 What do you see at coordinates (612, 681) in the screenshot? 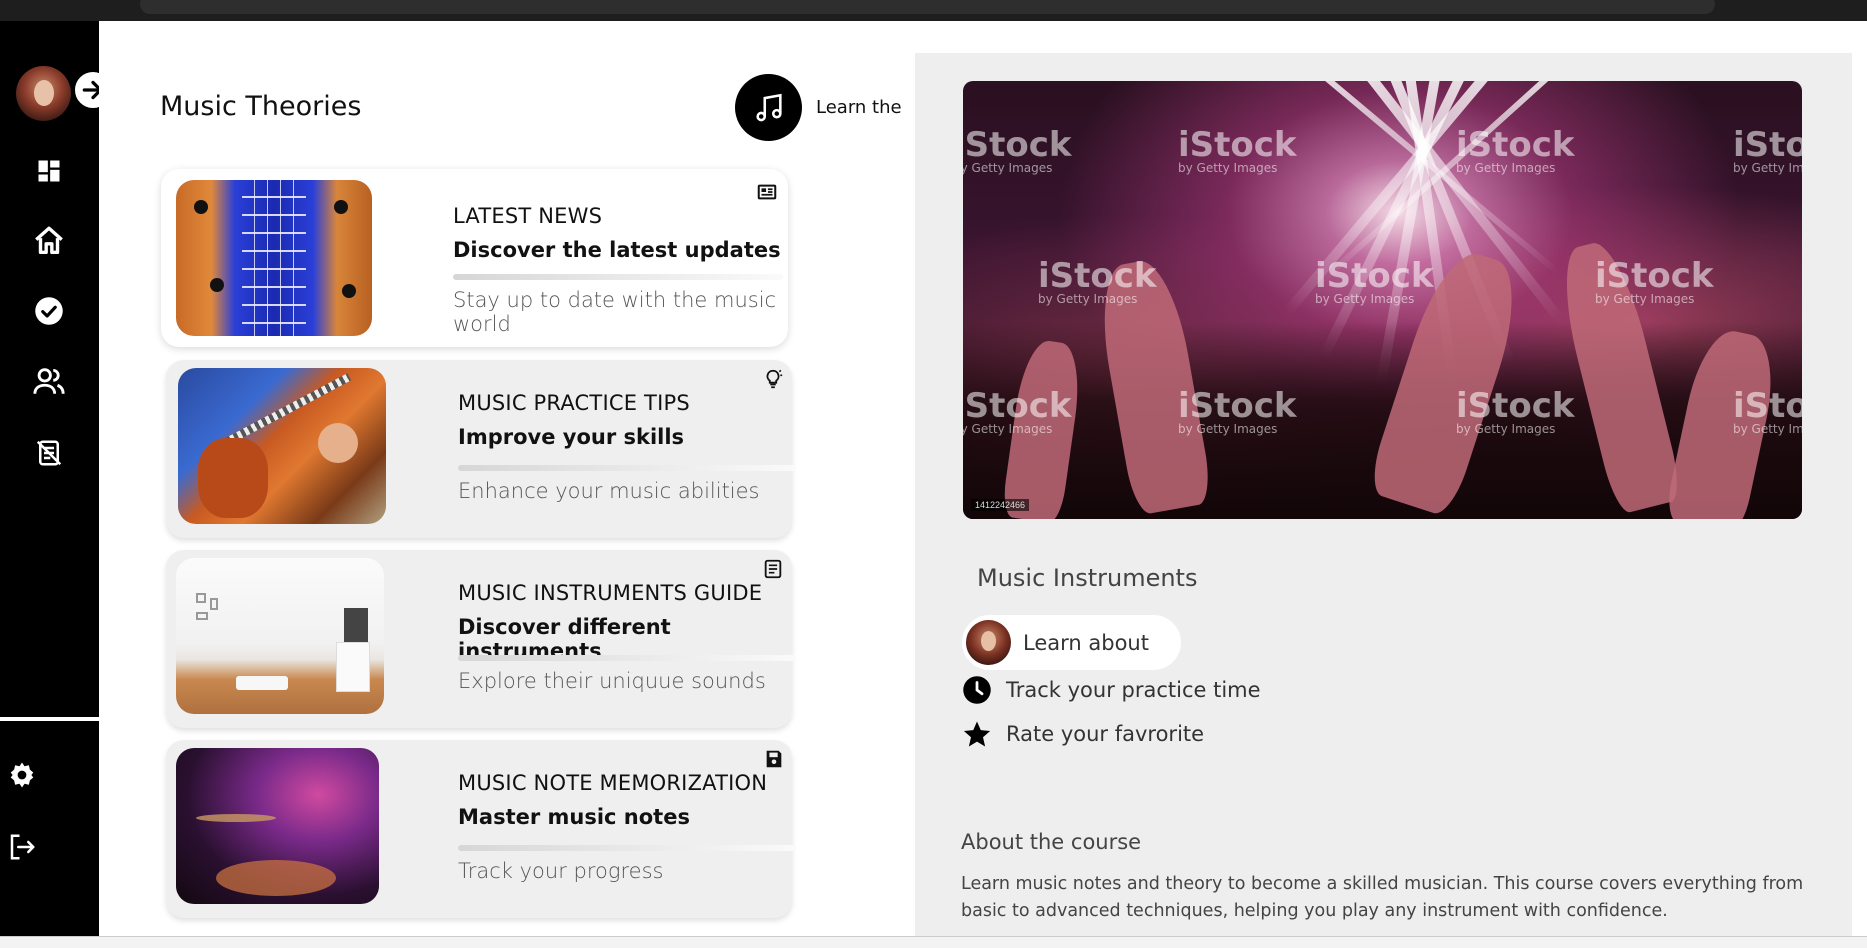
I see `card-subtitle: Explore their uniquue sounds` at bounding box center [612, 681].